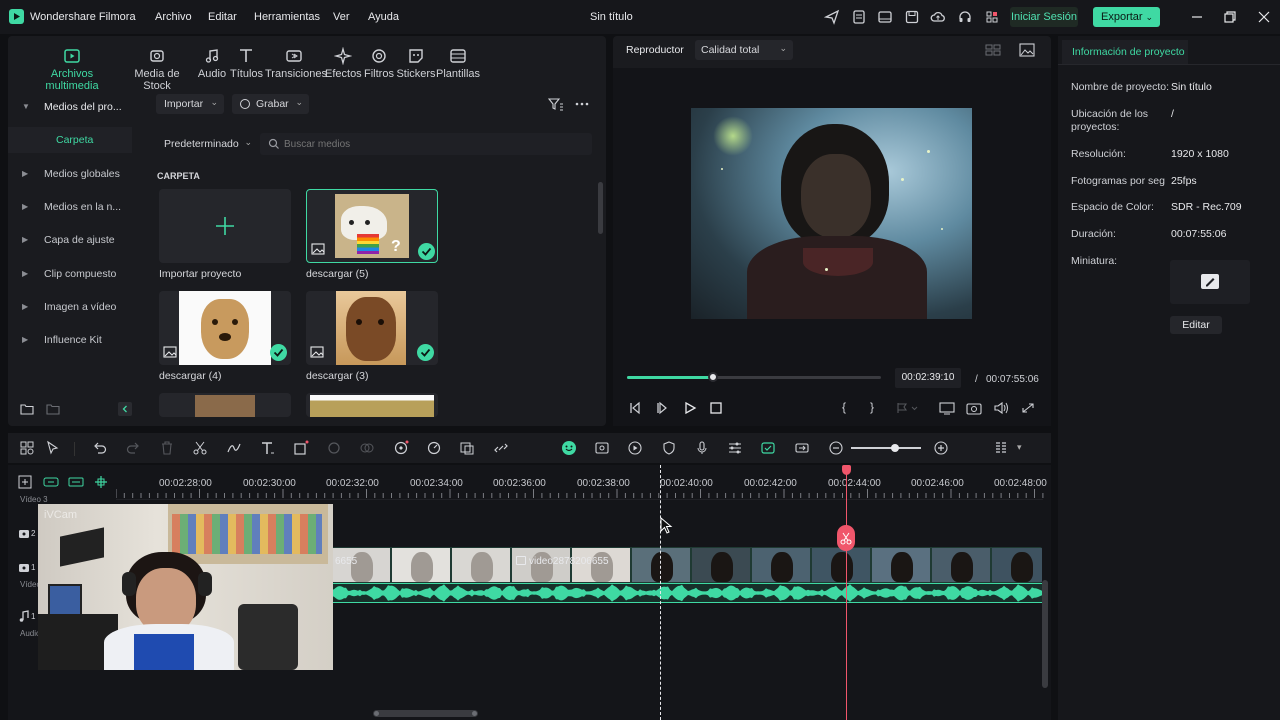  I want to click on redo-icon, so click(133, 448).